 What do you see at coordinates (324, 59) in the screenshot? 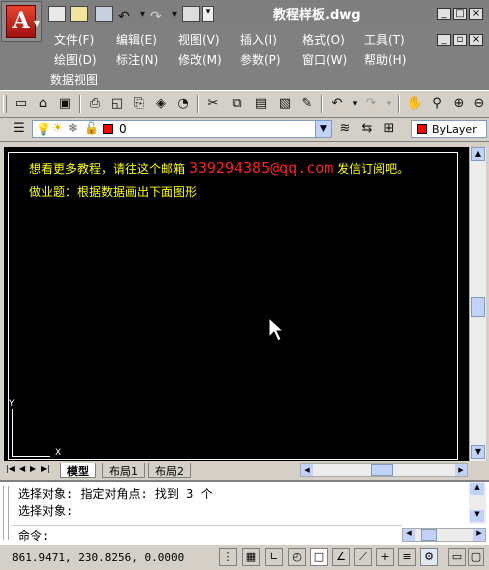
I see `menu-window: 窗口(W)` at bounding box center [324, 59].